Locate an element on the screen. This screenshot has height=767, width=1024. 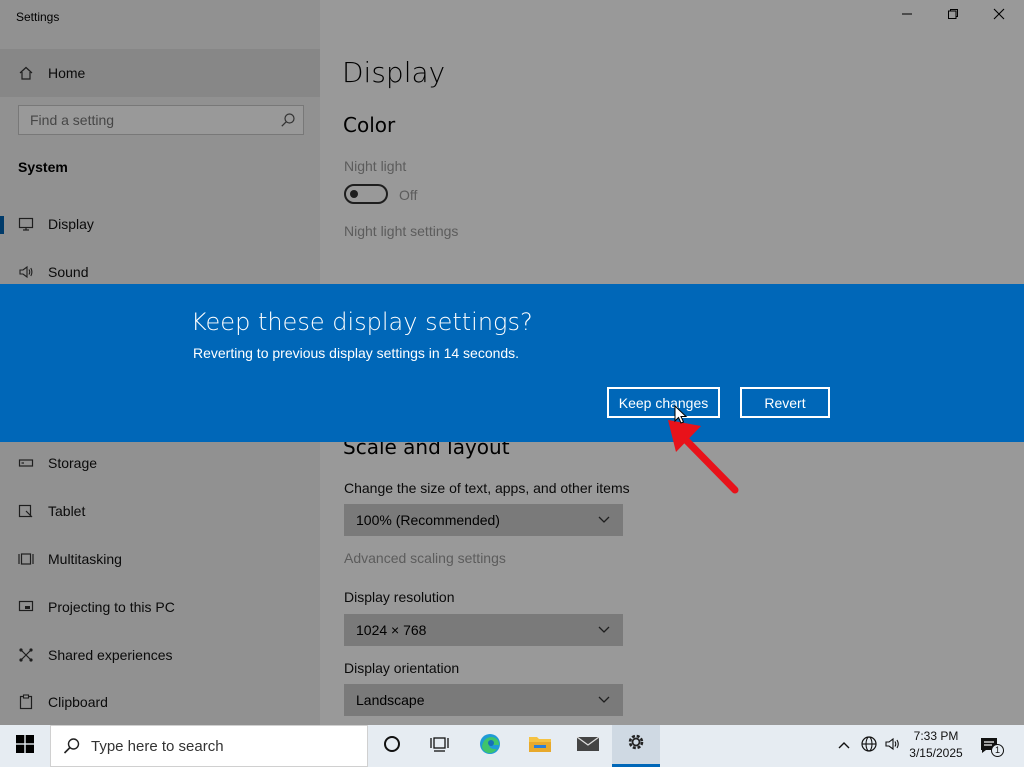
action-center-button: 1 is located at coordinates (990, 746).